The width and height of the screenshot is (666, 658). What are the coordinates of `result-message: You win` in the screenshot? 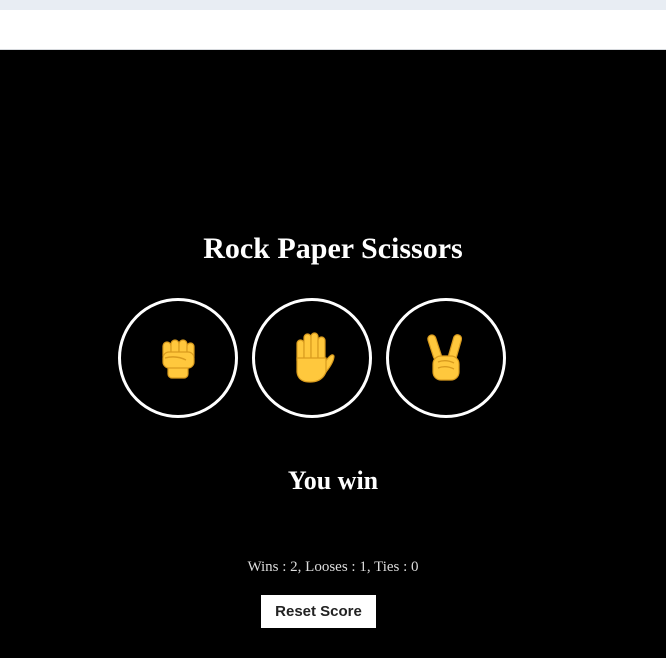 It's located at (333, 480).